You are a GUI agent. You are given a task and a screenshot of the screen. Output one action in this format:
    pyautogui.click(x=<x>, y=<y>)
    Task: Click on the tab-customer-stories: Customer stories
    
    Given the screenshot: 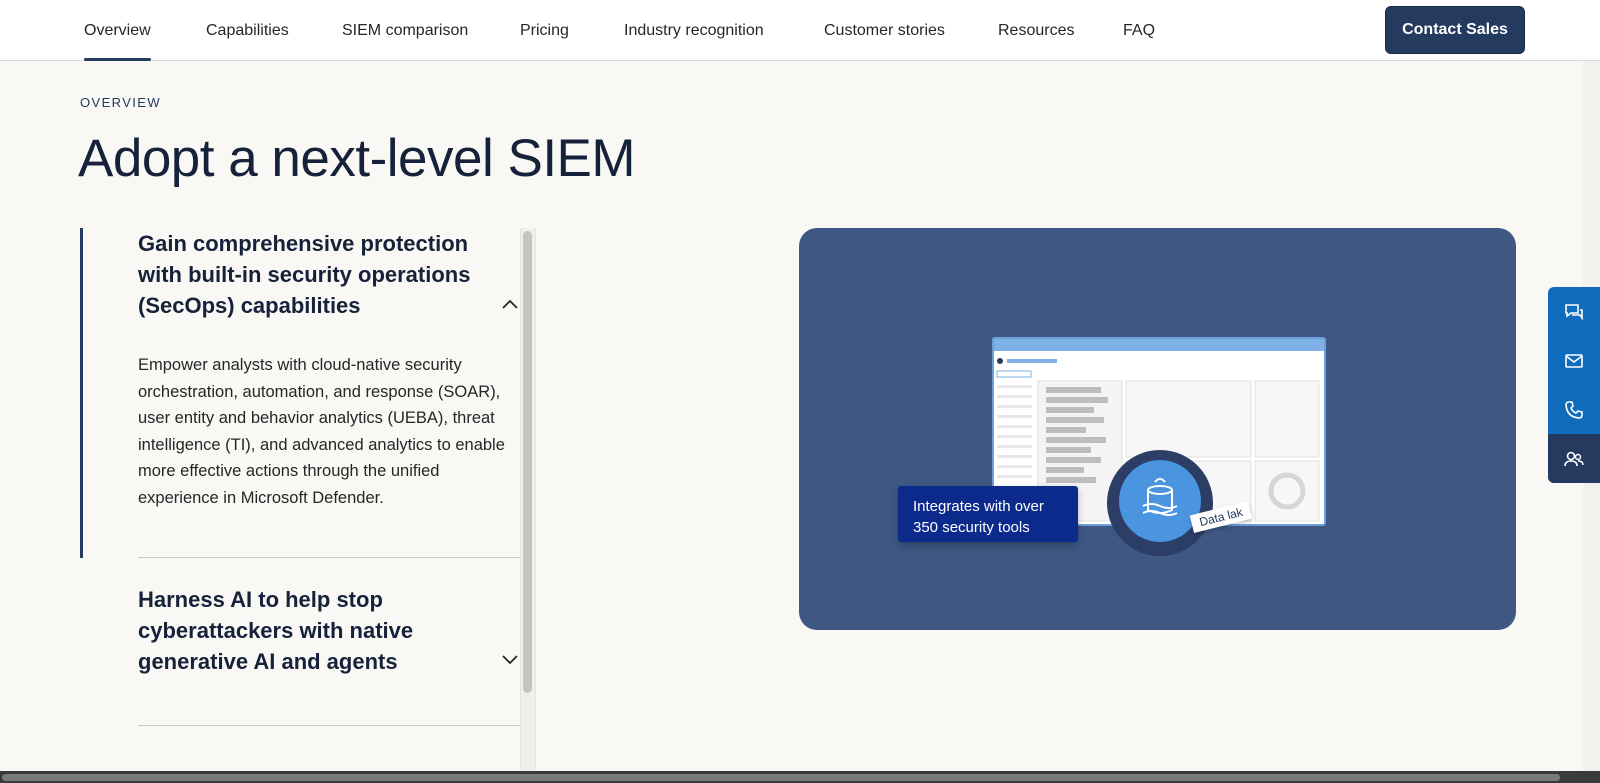 What is the action you would take?
    pyautogui.click(x=884, y=30)
    